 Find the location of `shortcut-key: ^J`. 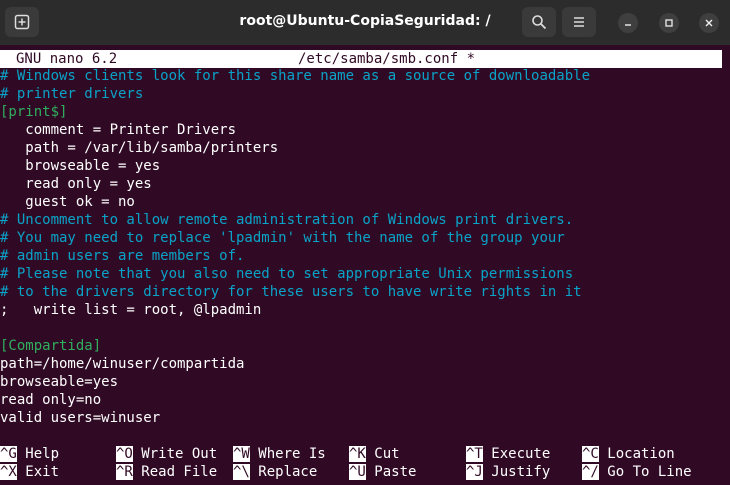

shortcut-key: ^J is located at coordinates (474, 472).